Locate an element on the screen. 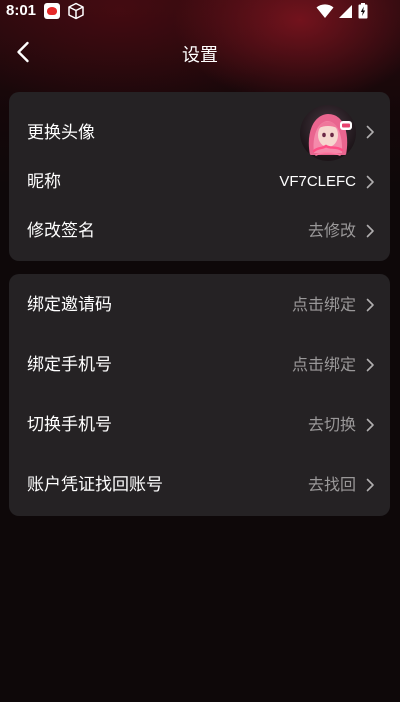  signal-icon is located at coordinates (345, 11).